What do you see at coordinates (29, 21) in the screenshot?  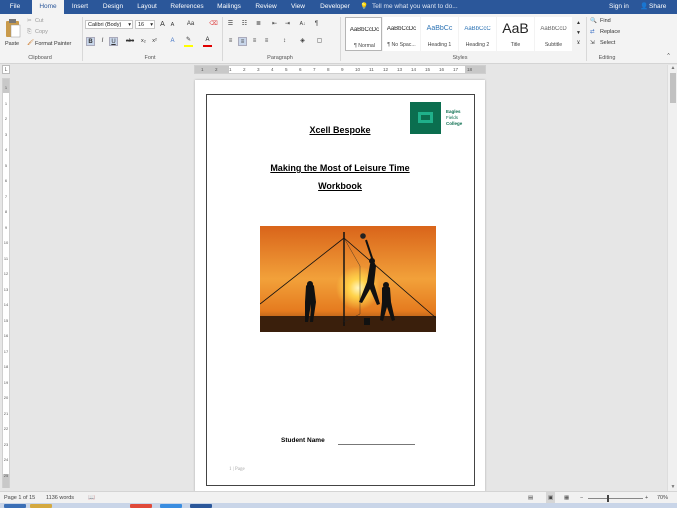 I see `cut-icon: ✂` at bounding box center [29, 21].